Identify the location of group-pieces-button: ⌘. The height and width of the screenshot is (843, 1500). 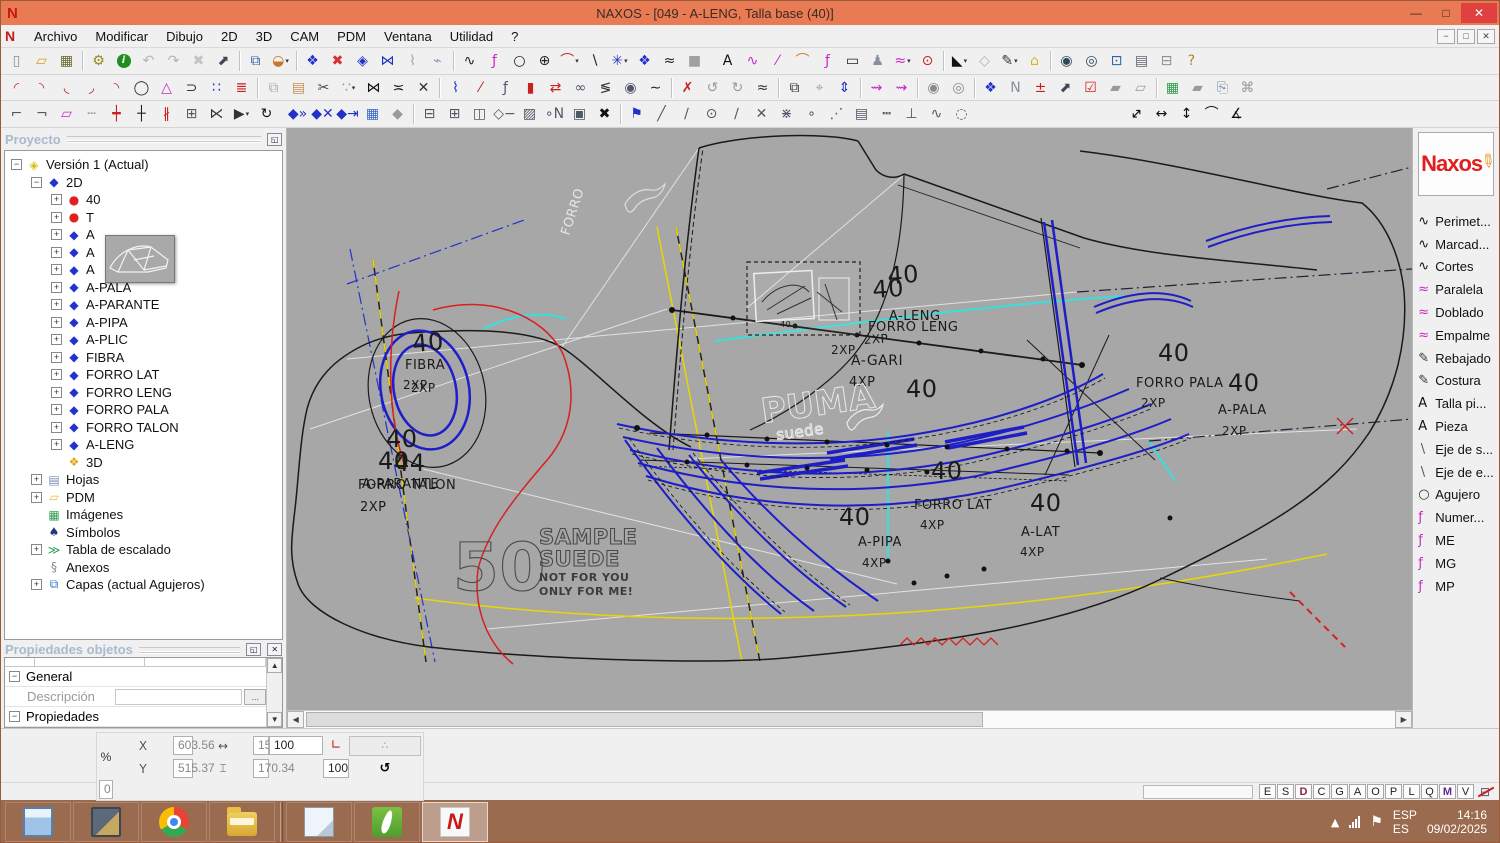
(1247, 88).